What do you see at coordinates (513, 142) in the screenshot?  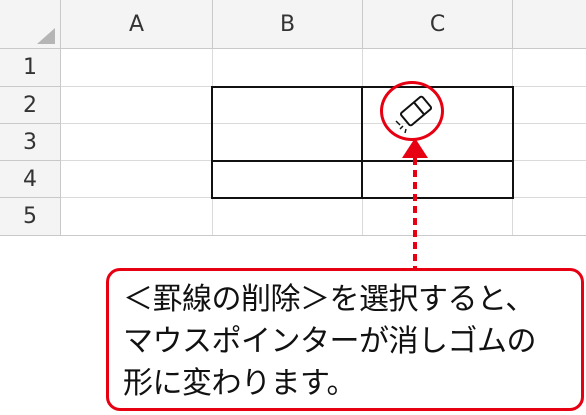 I see `cell-border-right` at bounding box center [513, 142].